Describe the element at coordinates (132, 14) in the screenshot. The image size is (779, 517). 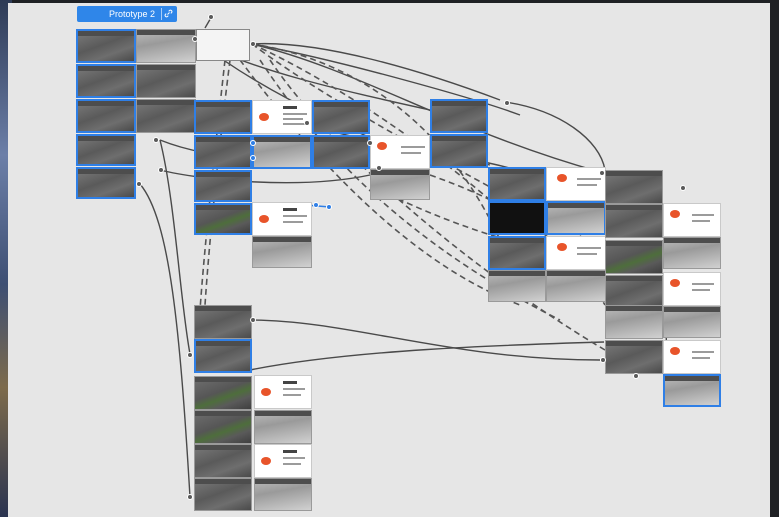
I see `flow-name-label: Prototype 2` at that location.